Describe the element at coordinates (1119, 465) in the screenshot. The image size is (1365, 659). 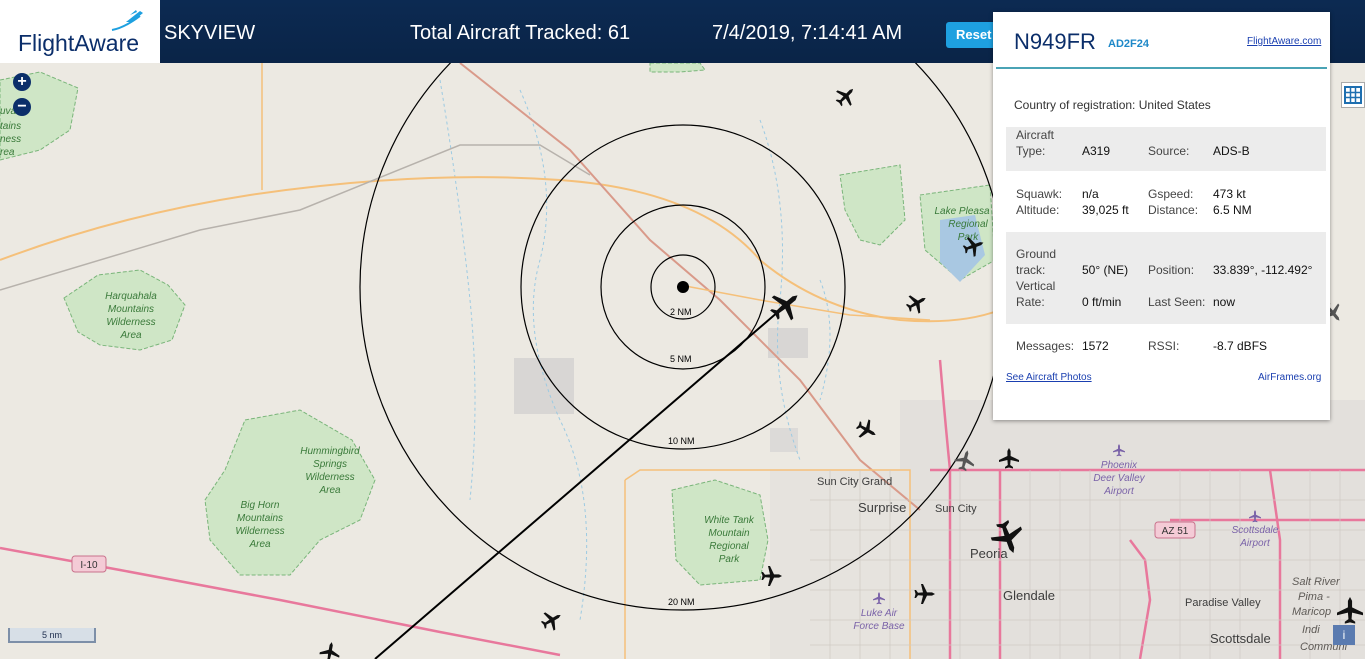
I see `place-label: Phoenix` at that location.